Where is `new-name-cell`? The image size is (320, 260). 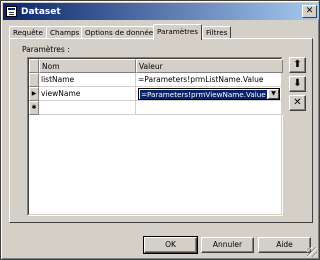 new-name-cell is located at coordinates (87, 108).